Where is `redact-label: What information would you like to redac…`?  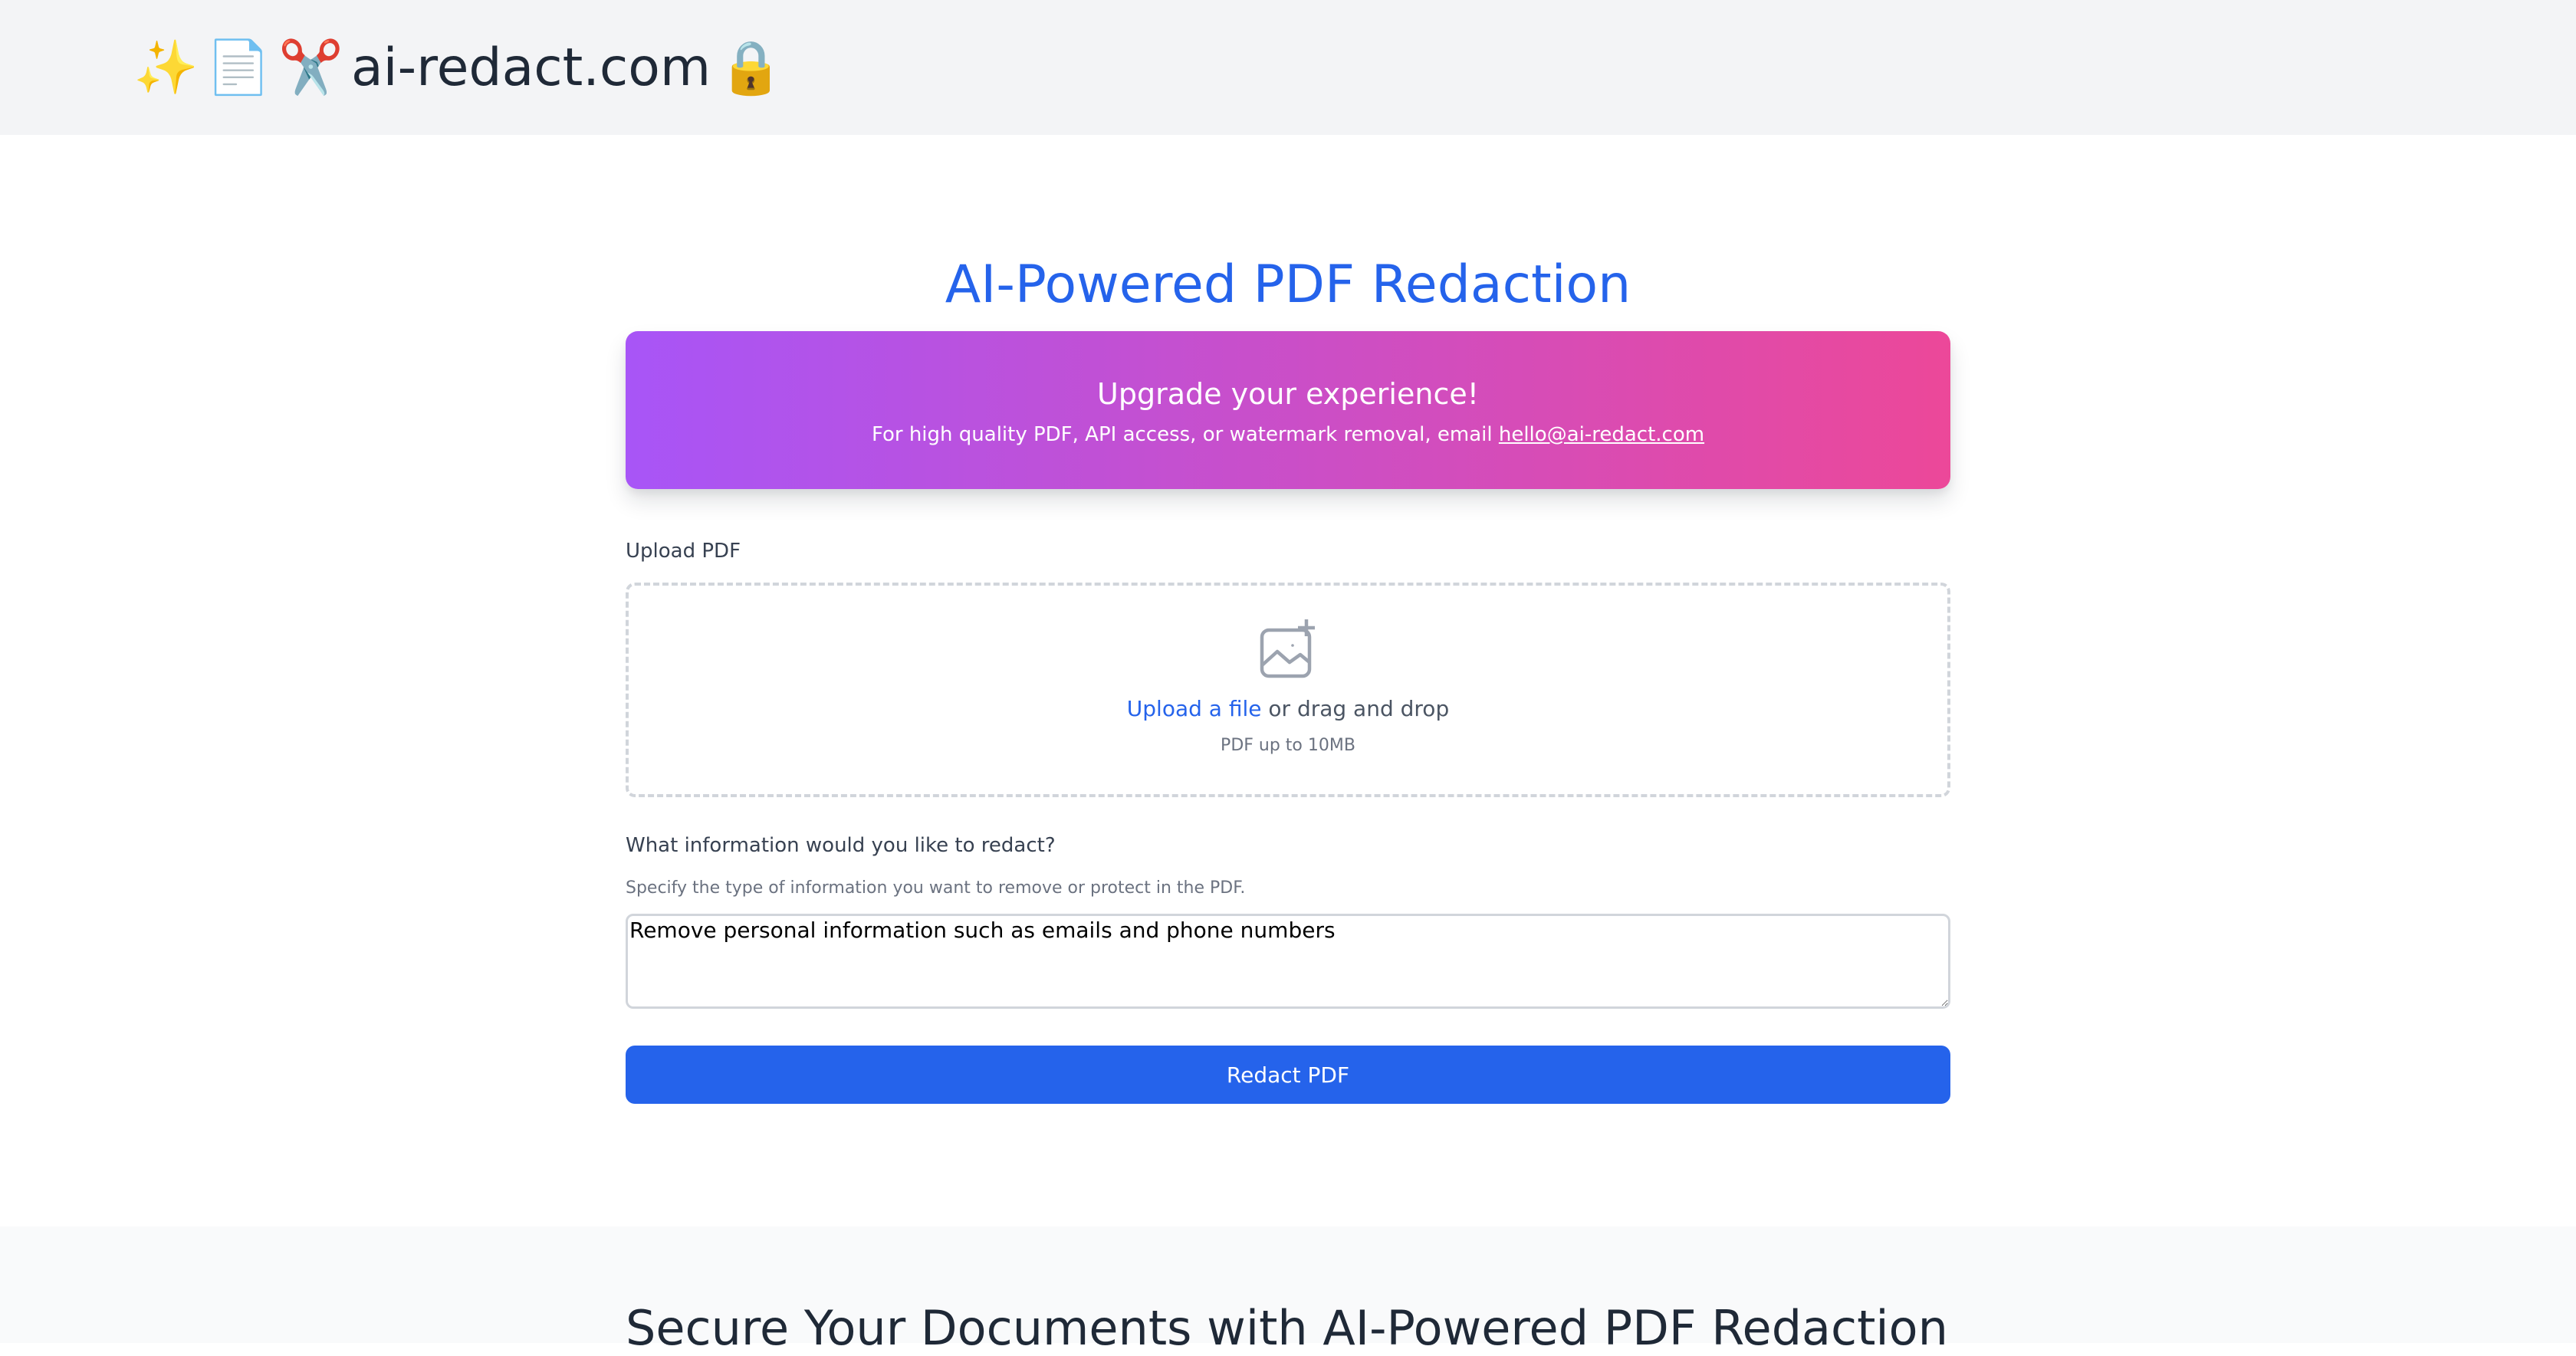 redact-label: What information would you like to redac… is located at coordinates (841, 846).